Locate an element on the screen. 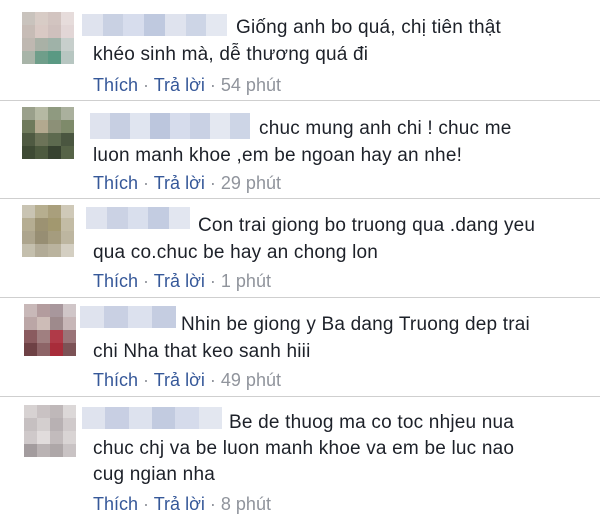 The height and width of the screenshot is (525, 600). comment-text: chi Nha that keo sanh hiii is located at coordinates (202, 351).